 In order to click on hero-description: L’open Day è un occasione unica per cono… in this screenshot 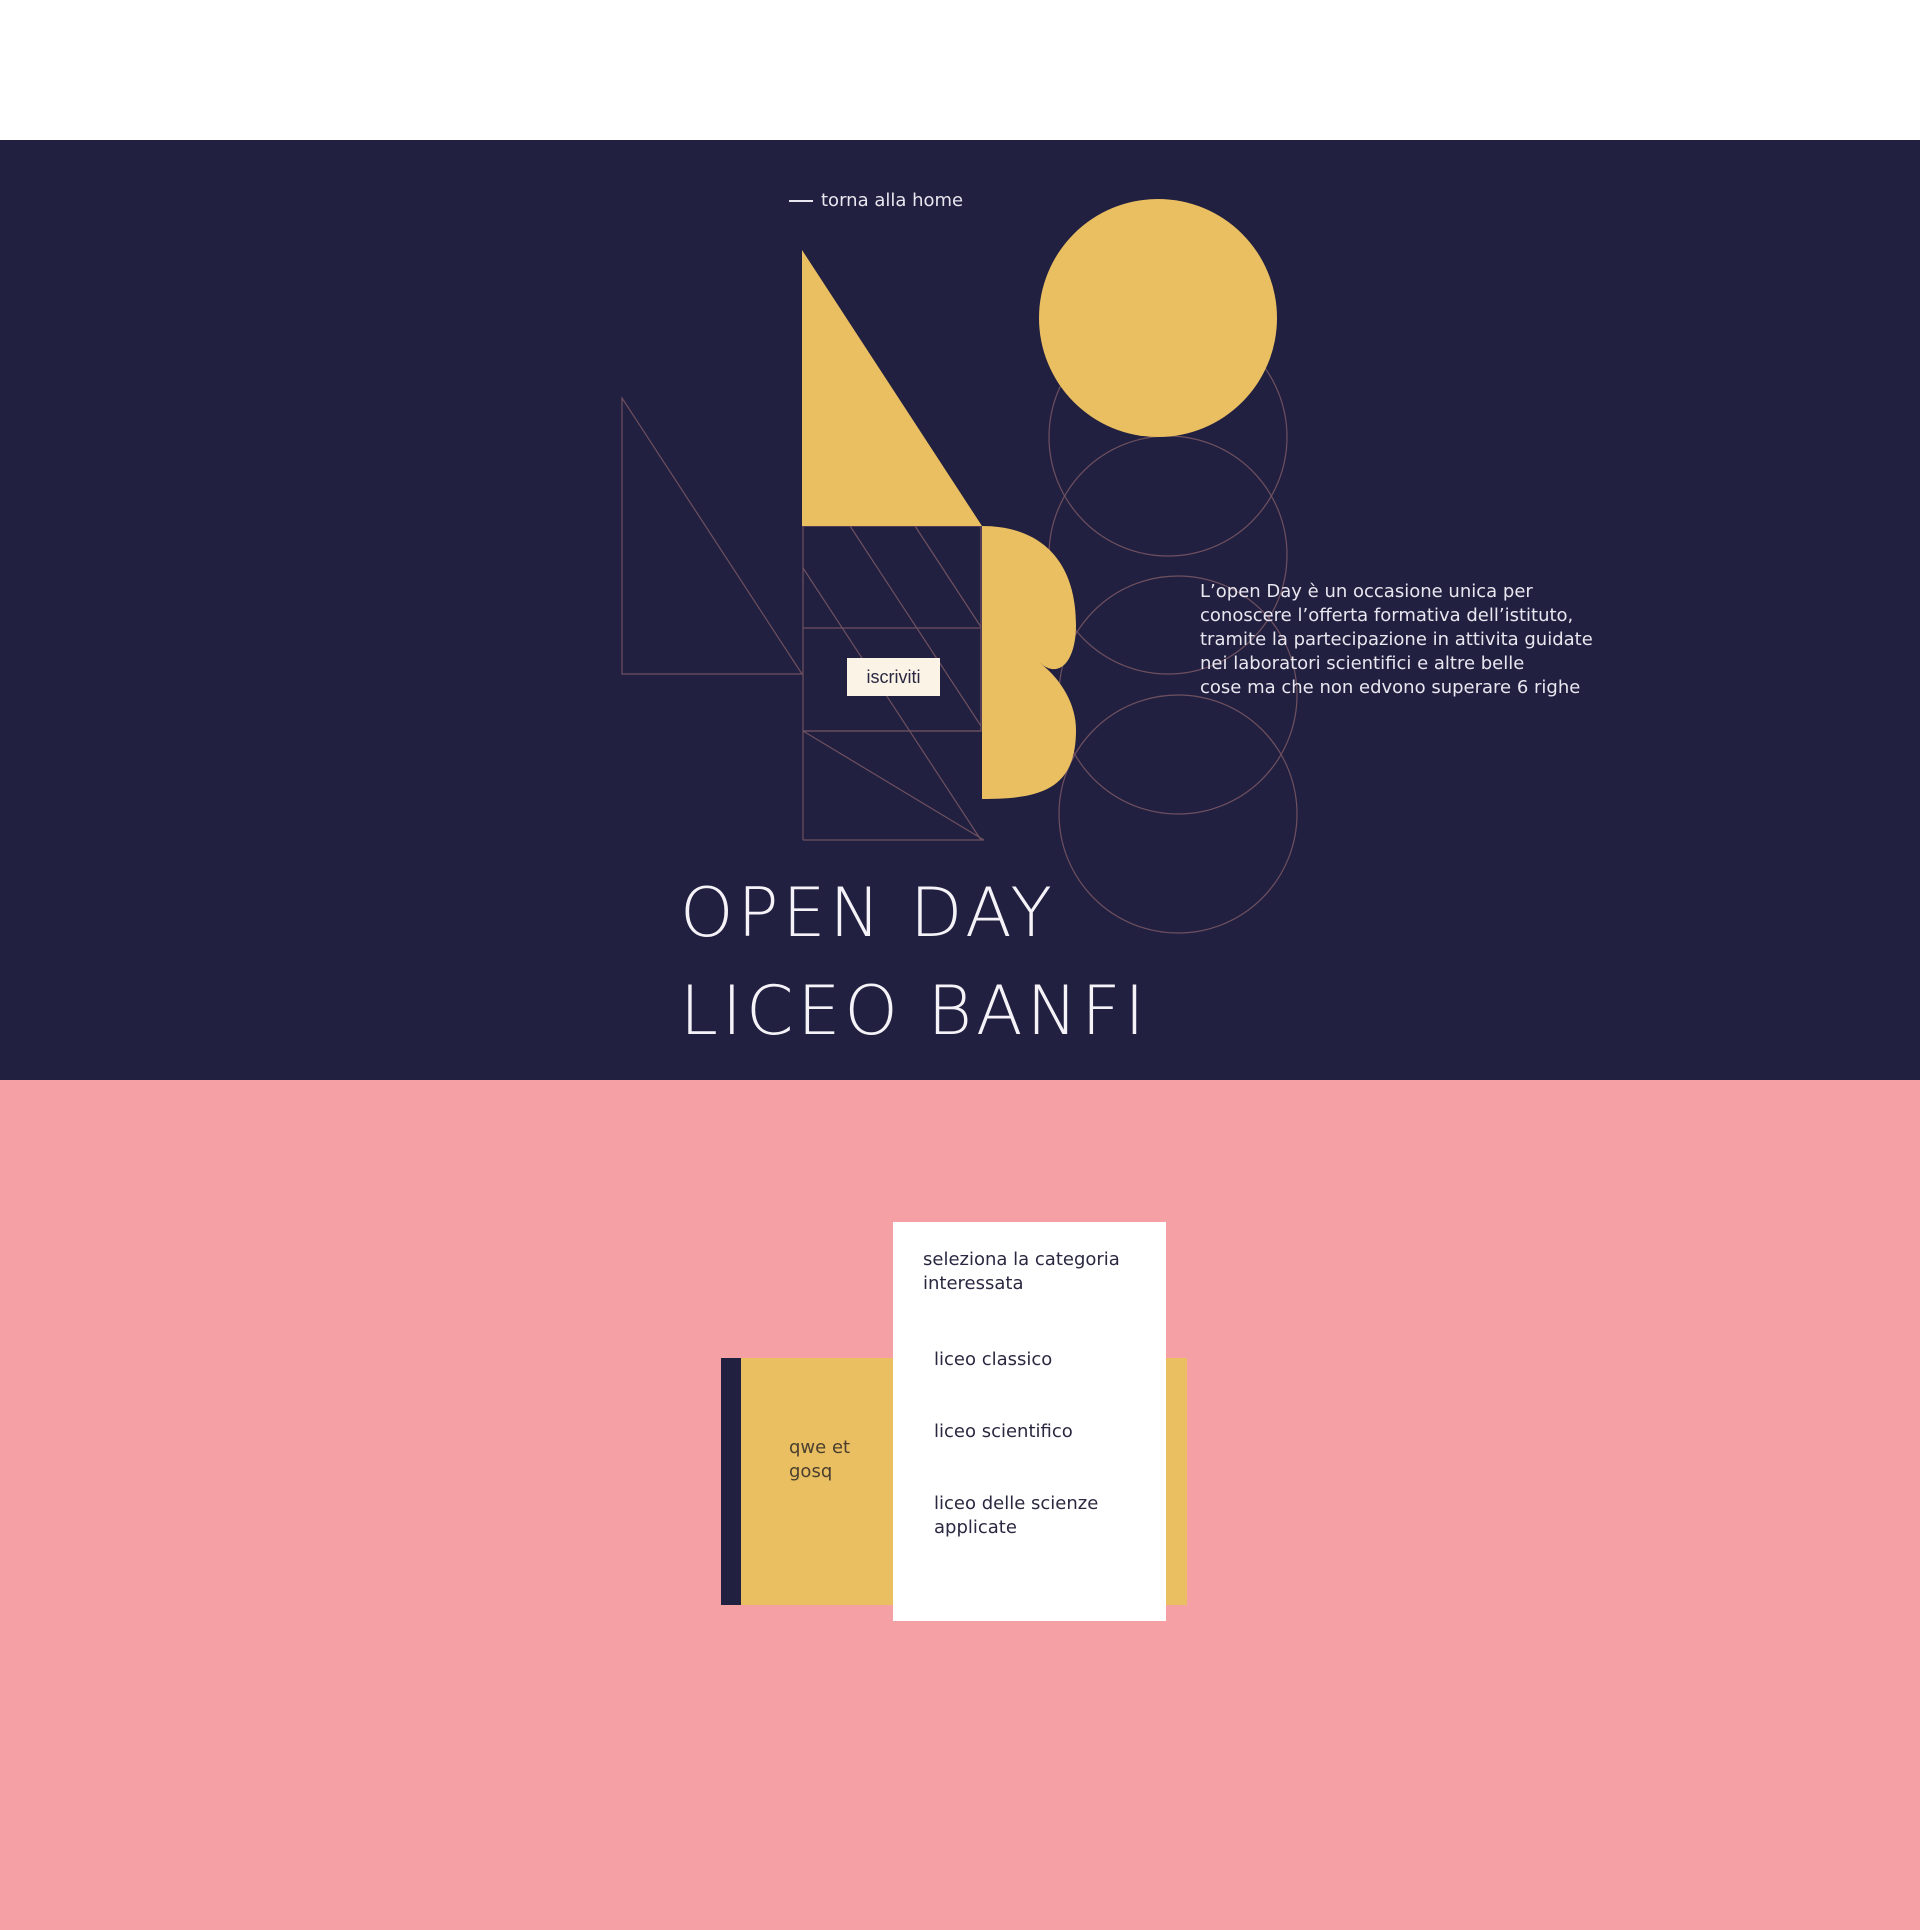, I will do `click(1396, 639)`.